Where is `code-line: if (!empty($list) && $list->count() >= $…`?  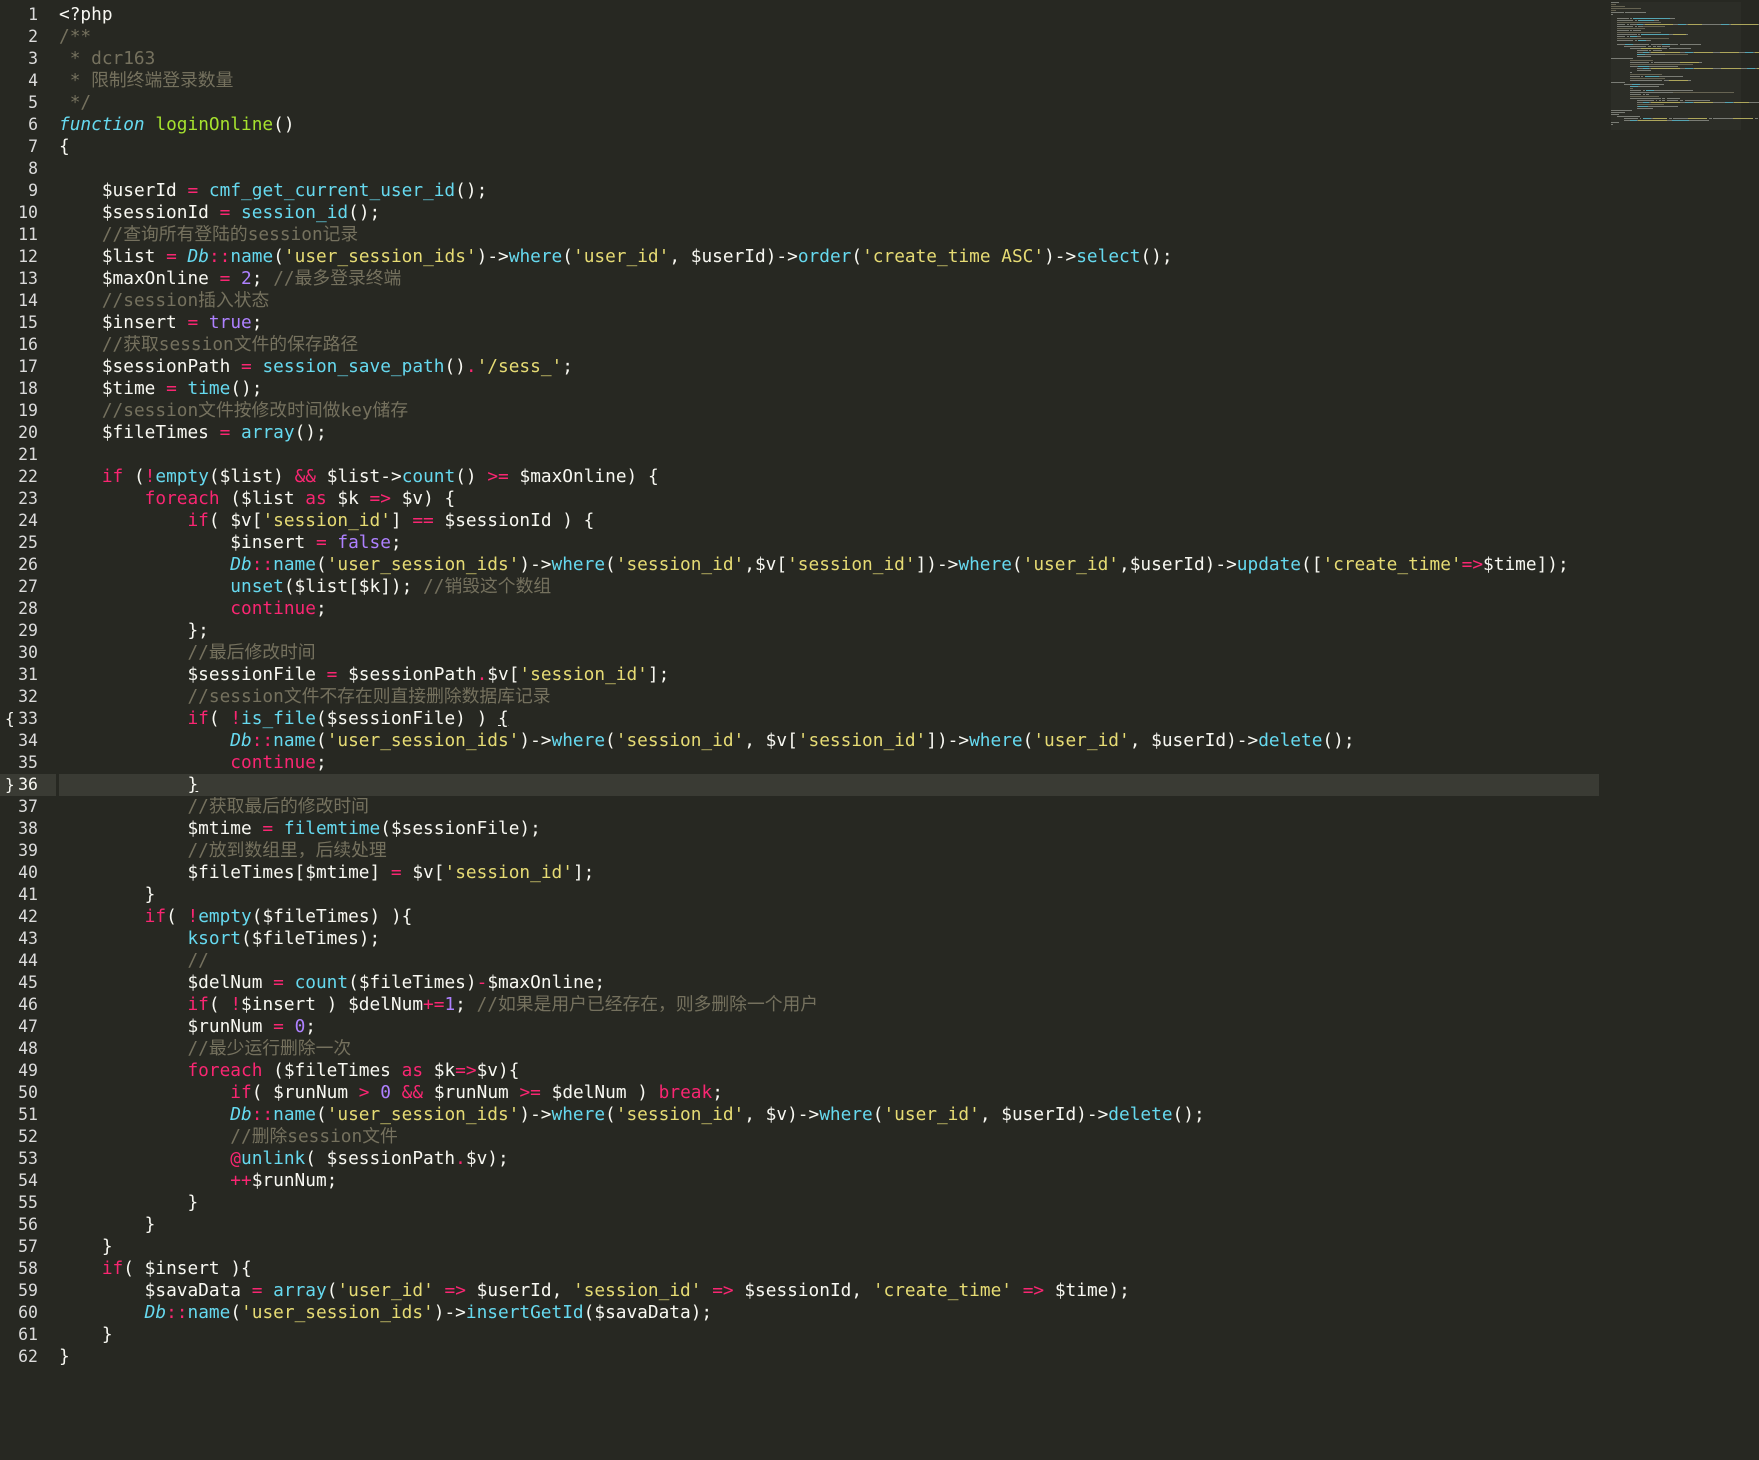
code-line: if (!empty($list) && $list->count() >= $… is located at coordinates (359, 477).